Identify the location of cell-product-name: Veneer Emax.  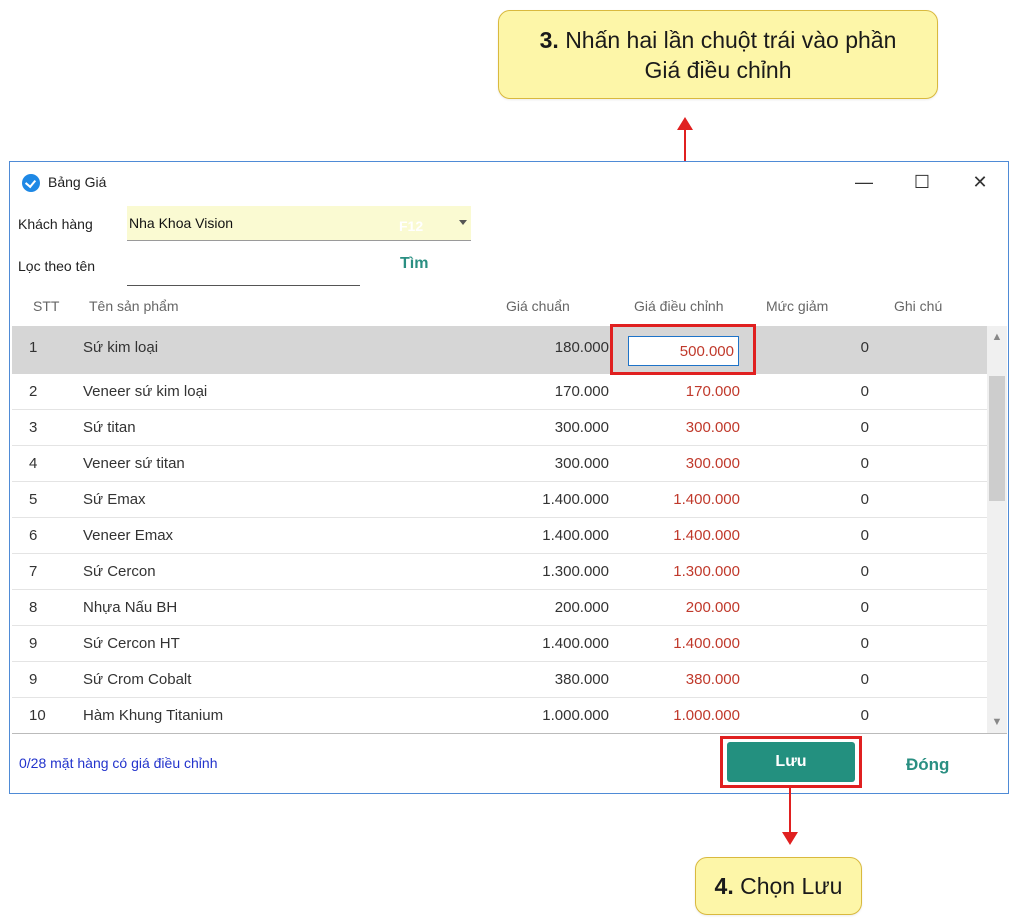
(128, 535).